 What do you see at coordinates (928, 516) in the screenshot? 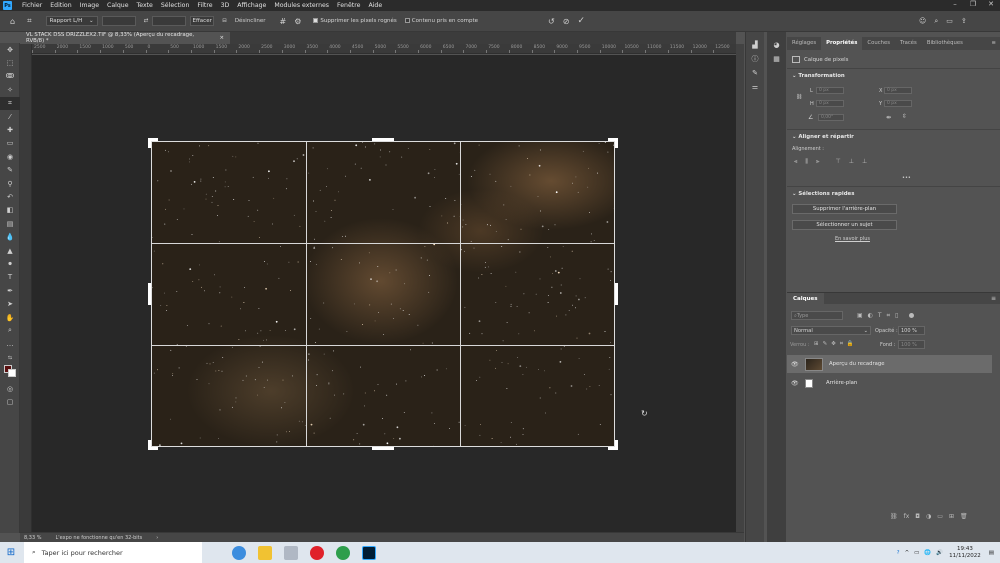
I see `adjustment-layer-icon: ◑` at bounding box center [928, 516].